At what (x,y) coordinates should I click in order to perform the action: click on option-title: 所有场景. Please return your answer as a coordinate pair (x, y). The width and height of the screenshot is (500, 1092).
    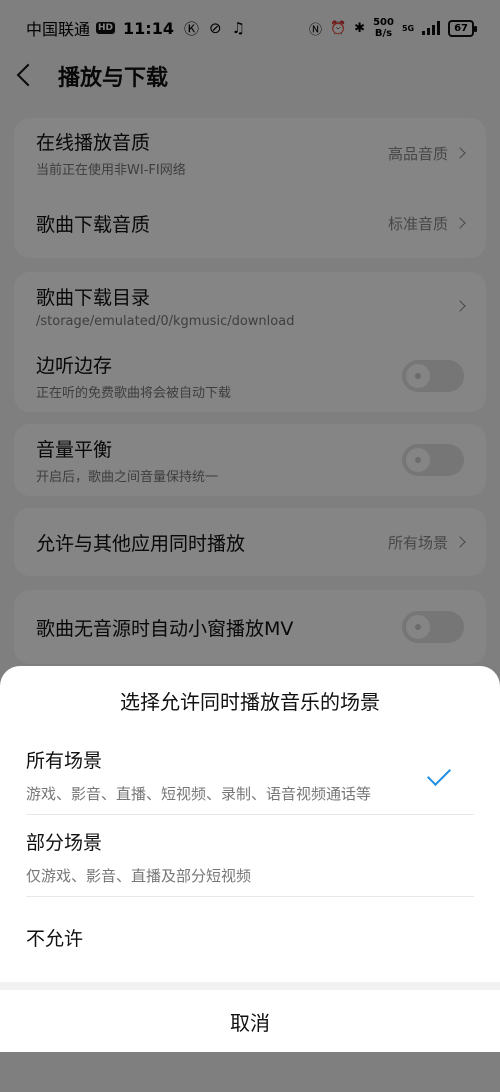
    Looking at the image, I should click on (64, 761).